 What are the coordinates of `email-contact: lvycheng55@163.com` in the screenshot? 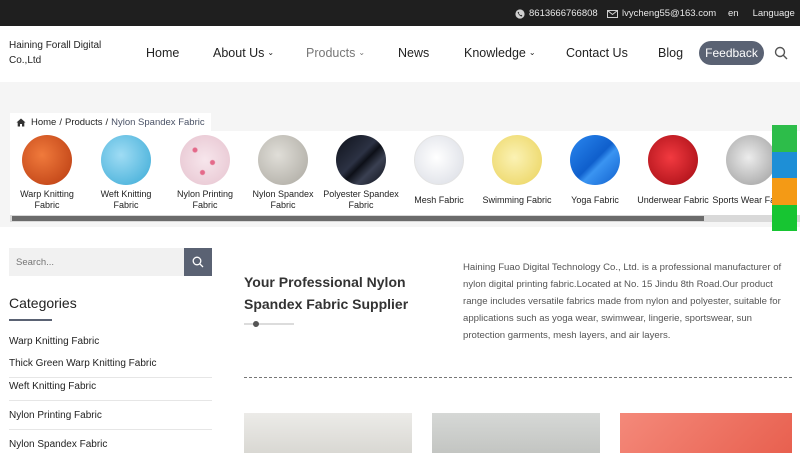 It's located at (661, 13).